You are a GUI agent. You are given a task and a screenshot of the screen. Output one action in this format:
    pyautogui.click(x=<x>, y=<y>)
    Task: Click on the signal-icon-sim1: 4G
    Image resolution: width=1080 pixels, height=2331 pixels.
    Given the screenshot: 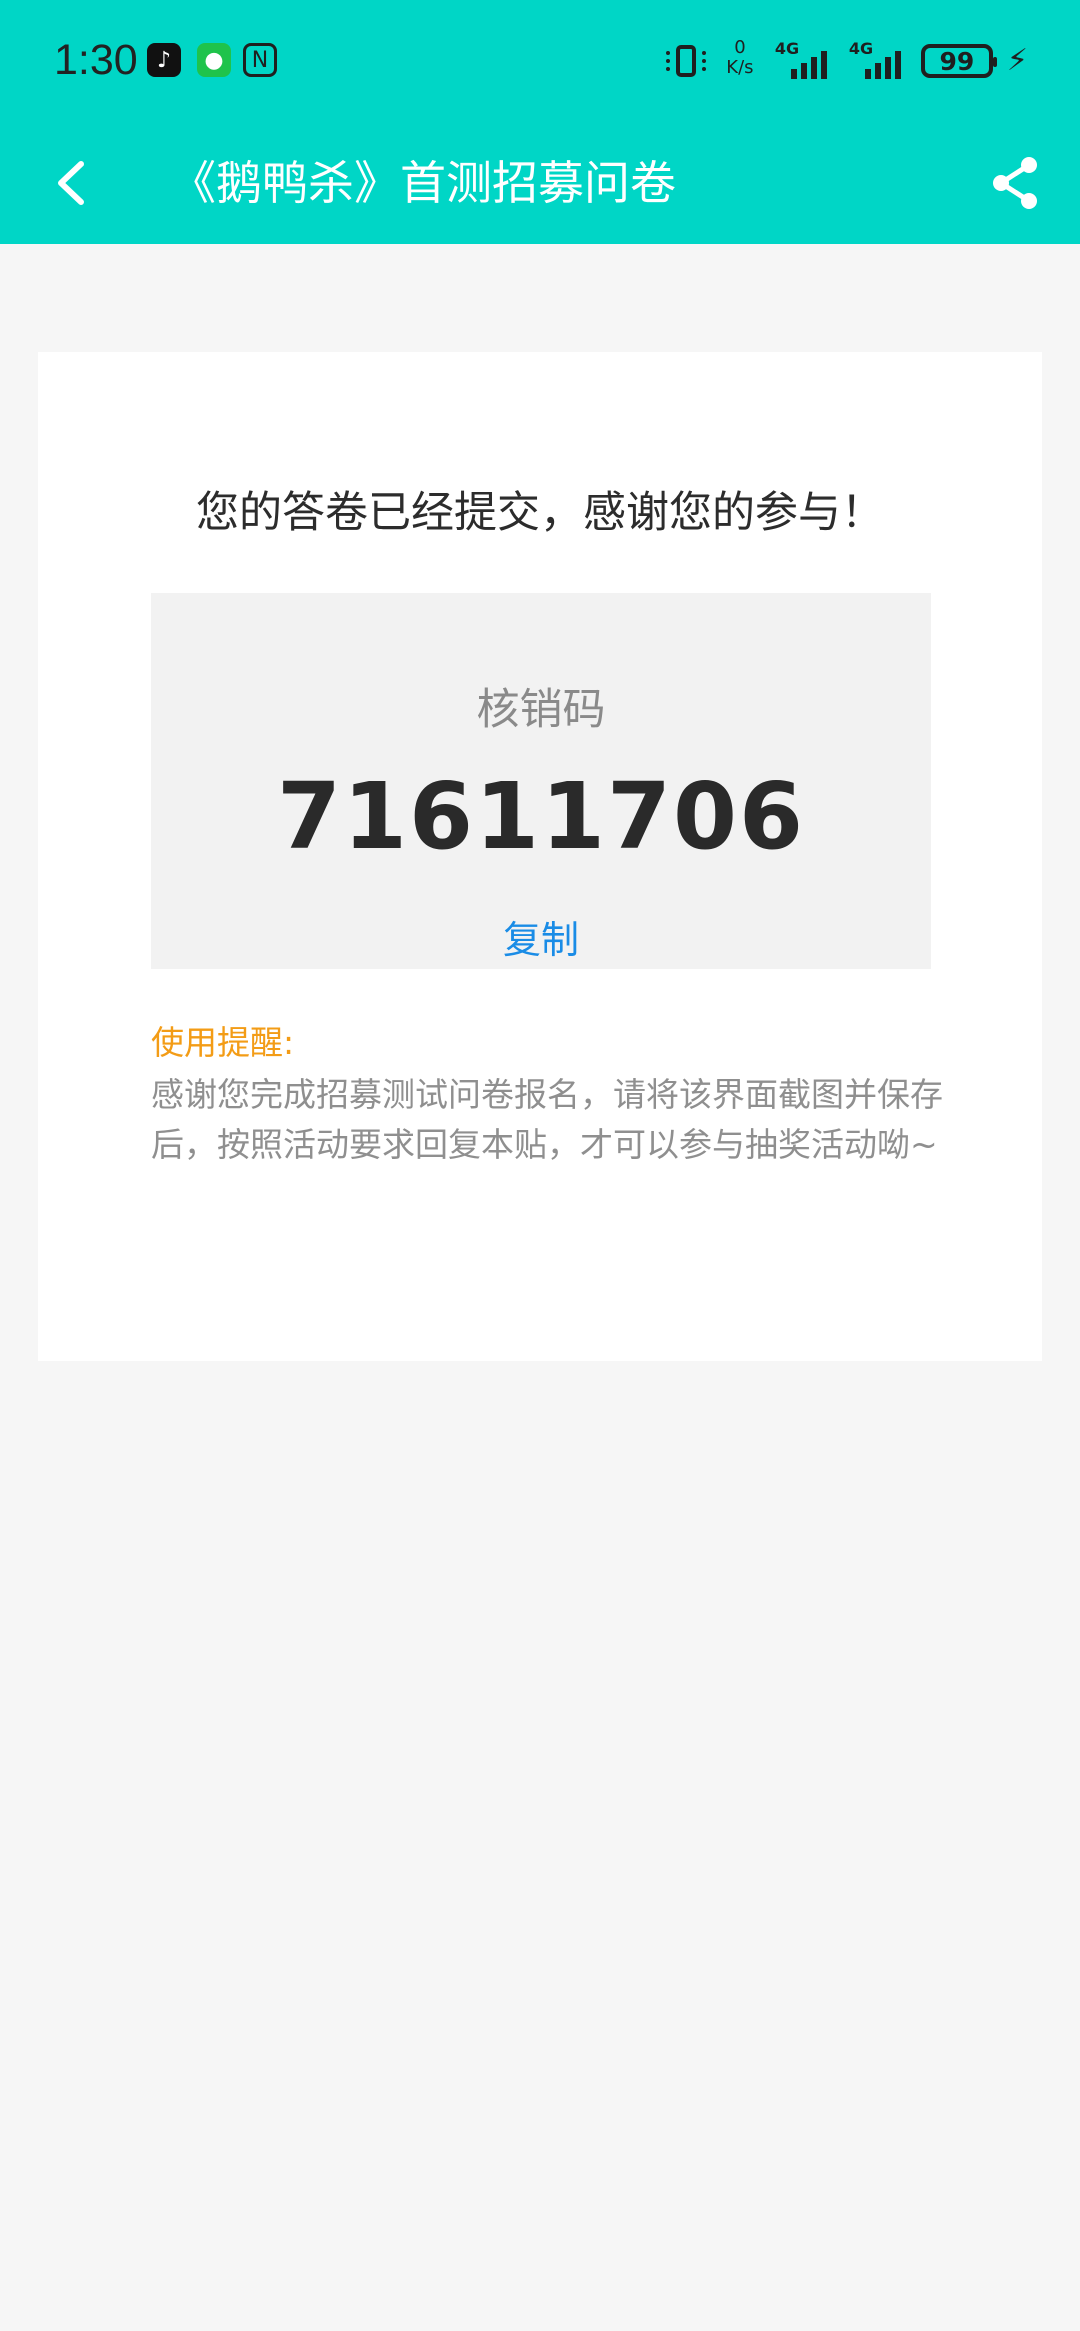 What is the action you would take?
    pyautogui.click(x=803, y=61)
    